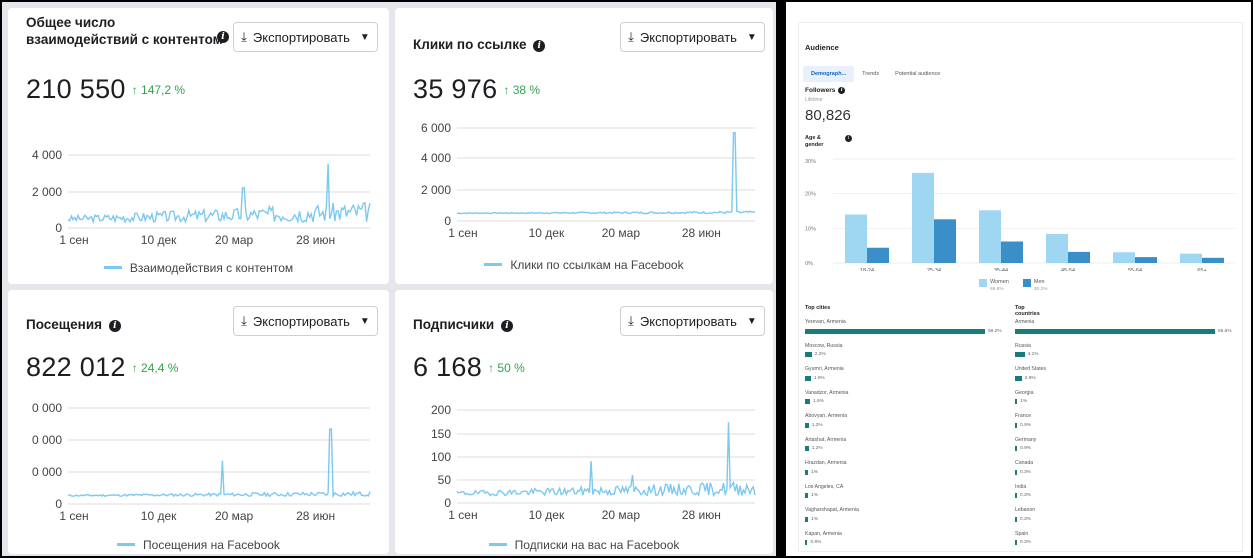  I want to click on location-name: Yerevan, Armenia, so click(825, 322).